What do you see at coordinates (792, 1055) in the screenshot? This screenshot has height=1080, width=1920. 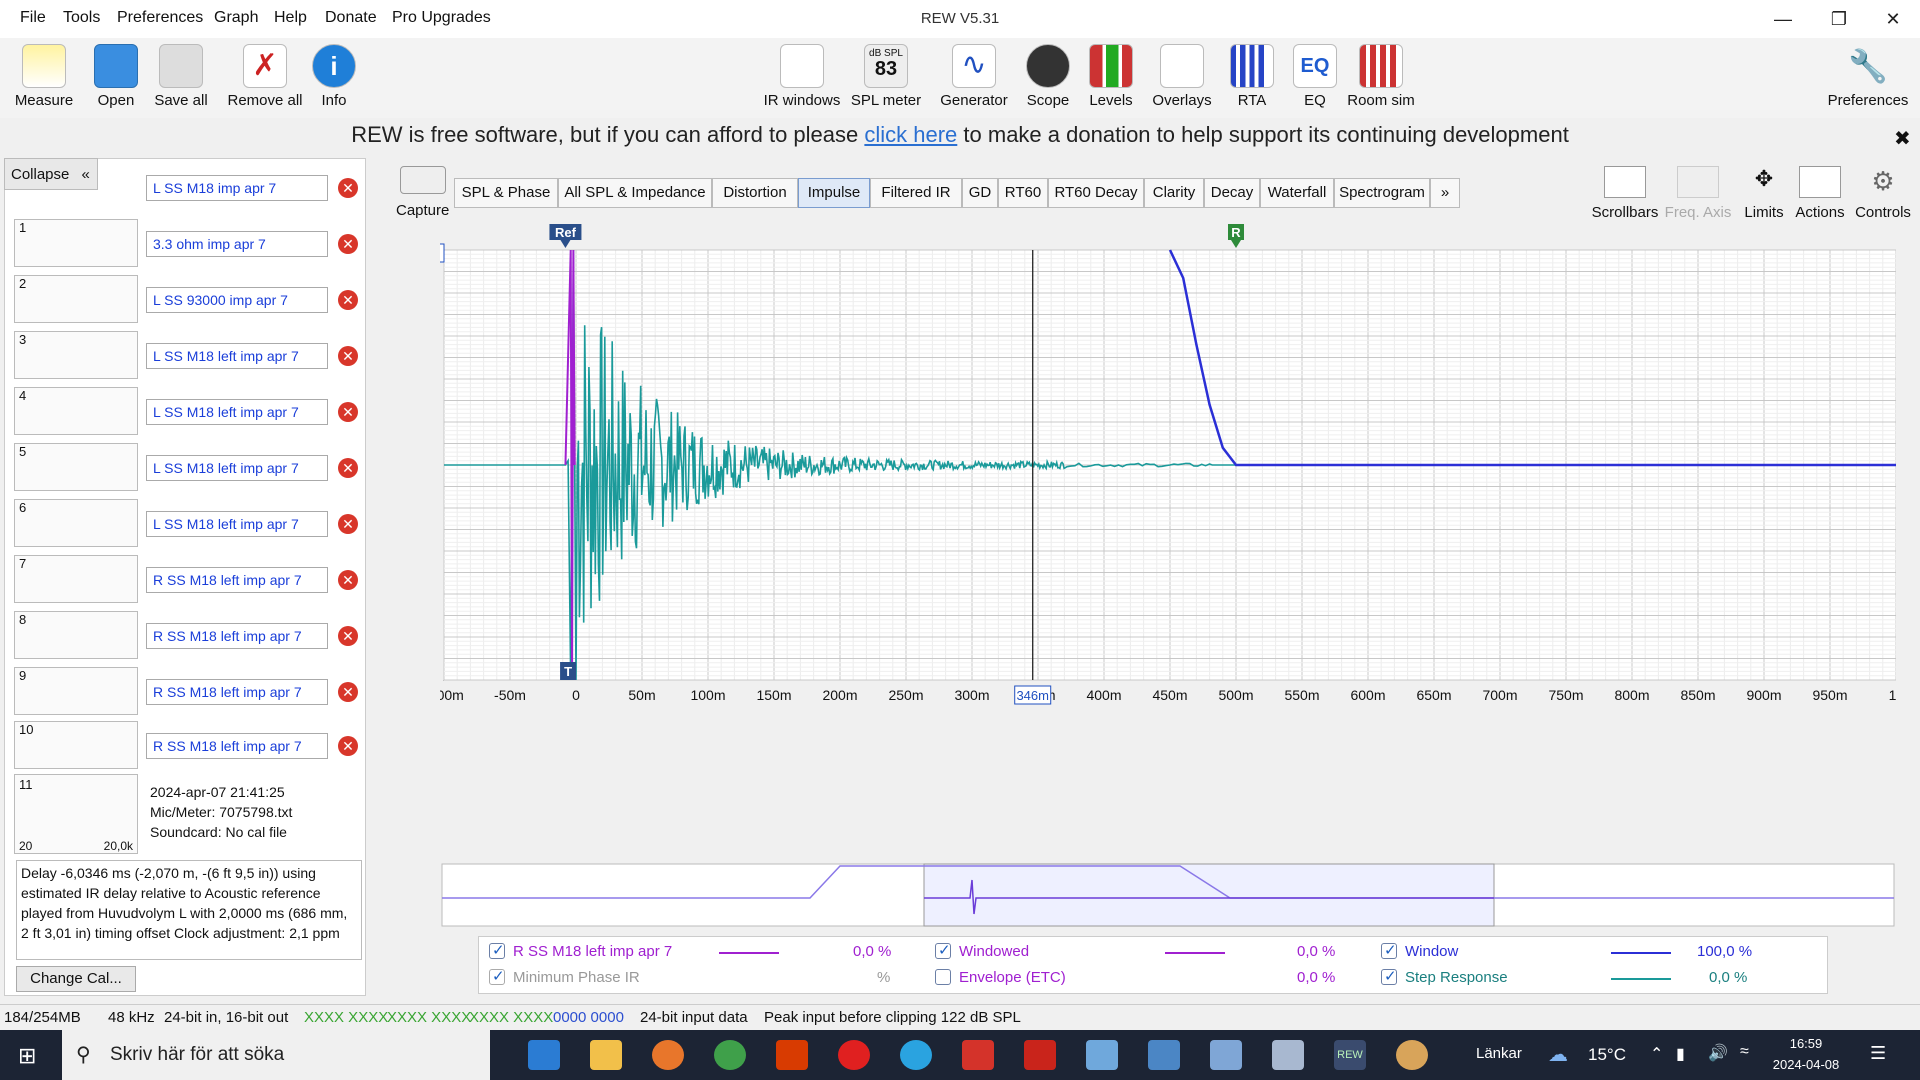 I see `office-icon` at bounding box center [792, 1055].